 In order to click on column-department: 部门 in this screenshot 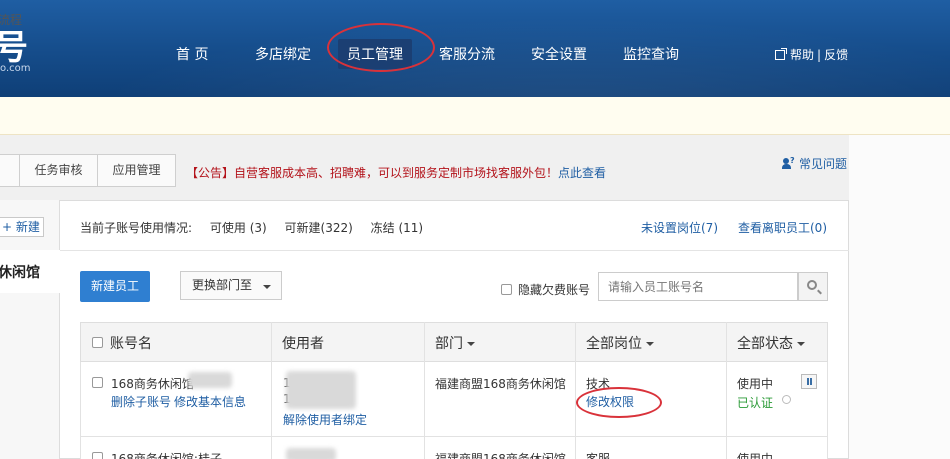, I will do `click(455, 343)`.